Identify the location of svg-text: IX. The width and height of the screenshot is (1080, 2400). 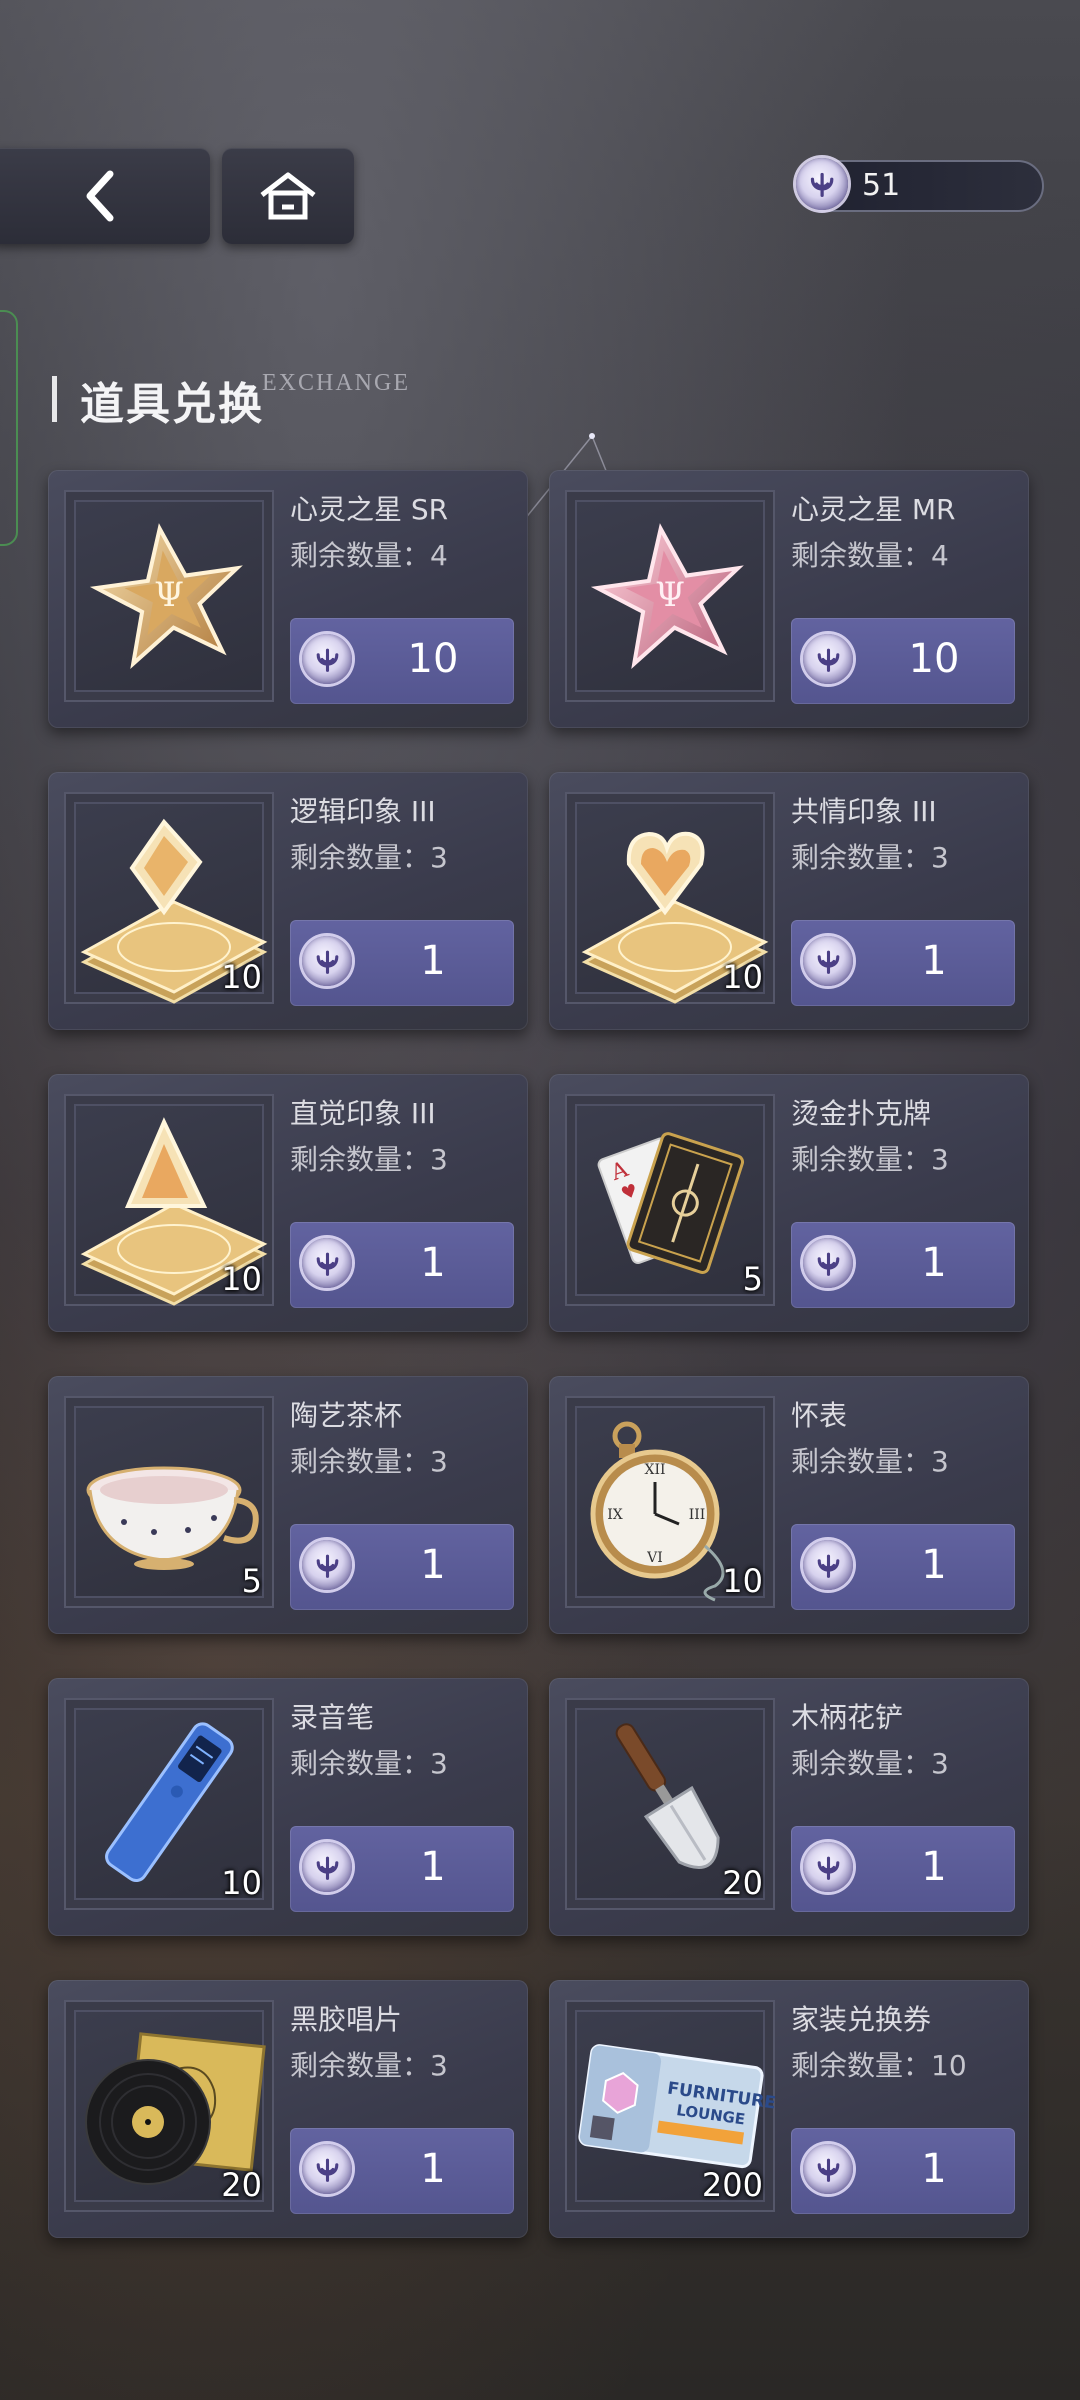
(615, 1515).